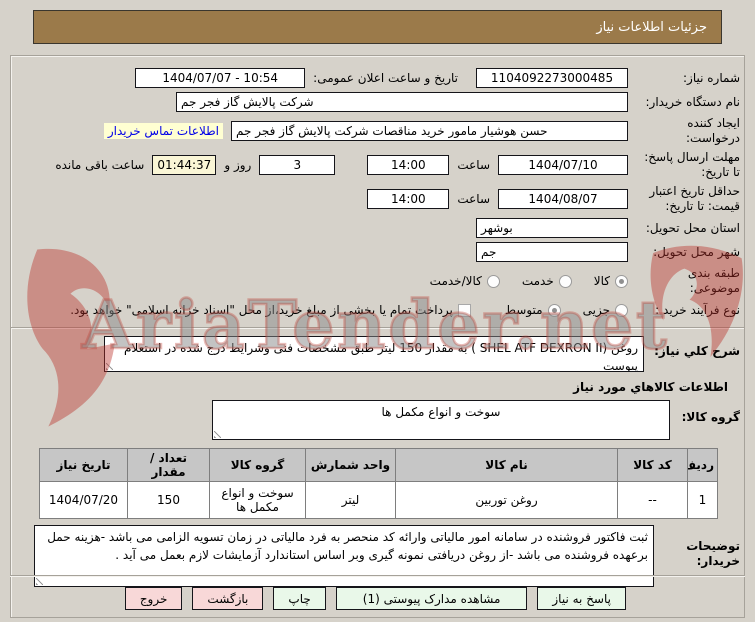 This screenshot has width=755, height=622. I want to click on cell-item-group: سوخت و انواع مکمل ها, so click(257, 500).